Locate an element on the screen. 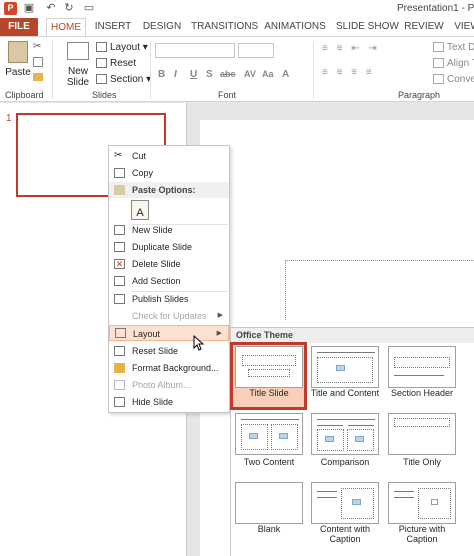  cut-icon: ✂ is located at coordinates (37, 46).